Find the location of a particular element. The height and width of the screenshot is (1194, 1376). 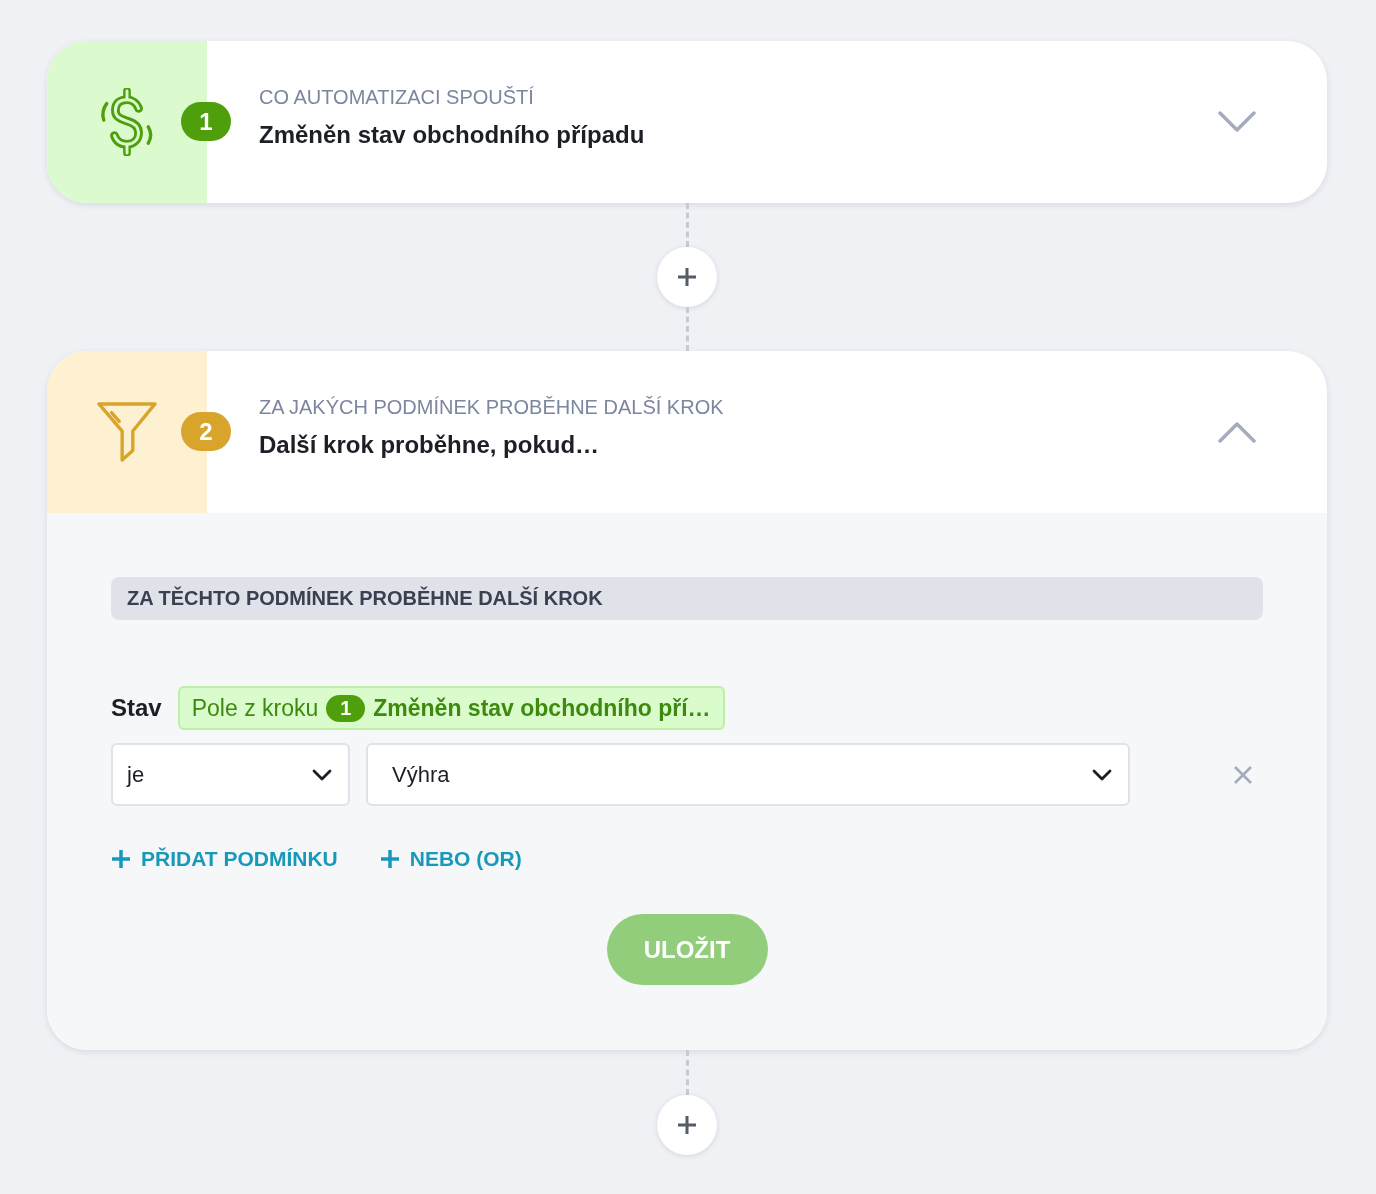

step-label: CO AUTOMATIZACI SPOUŠTÍ is located at coordinates (396, 97).